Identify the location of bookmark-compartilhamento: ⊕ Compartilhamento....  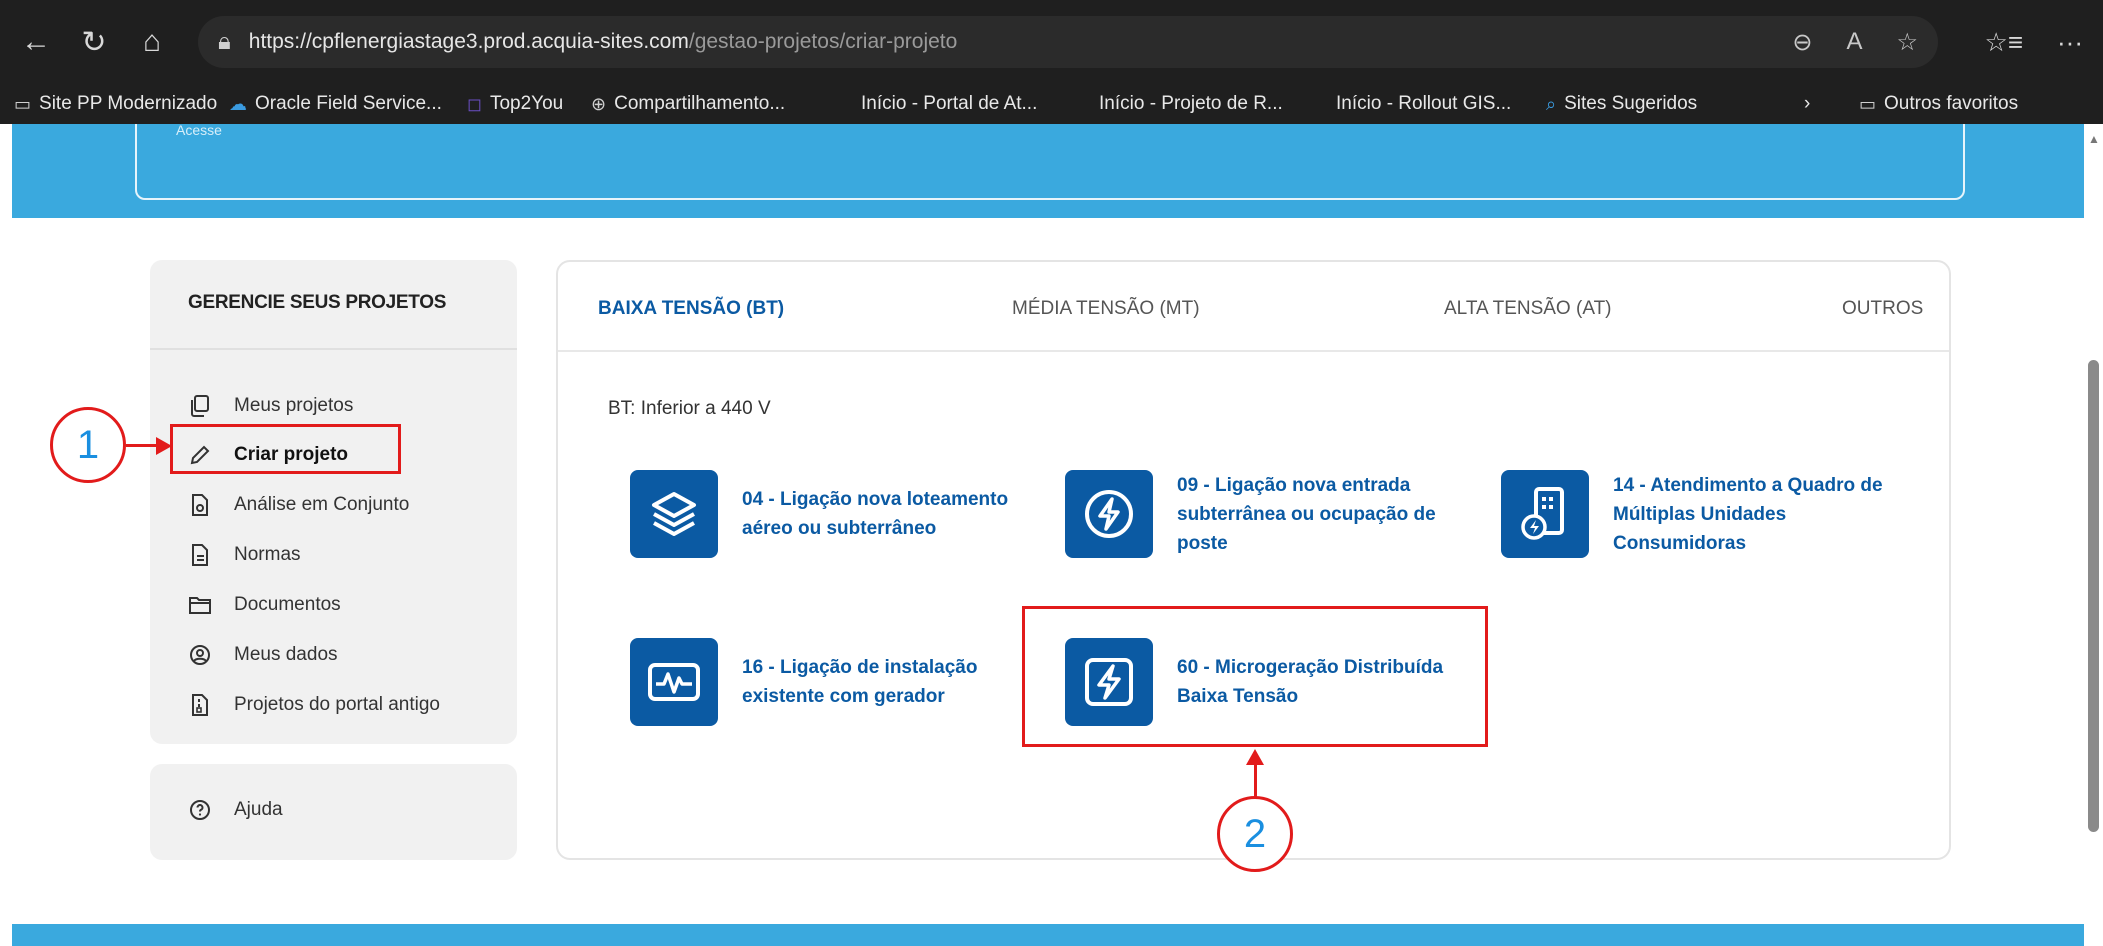
(726, 104).